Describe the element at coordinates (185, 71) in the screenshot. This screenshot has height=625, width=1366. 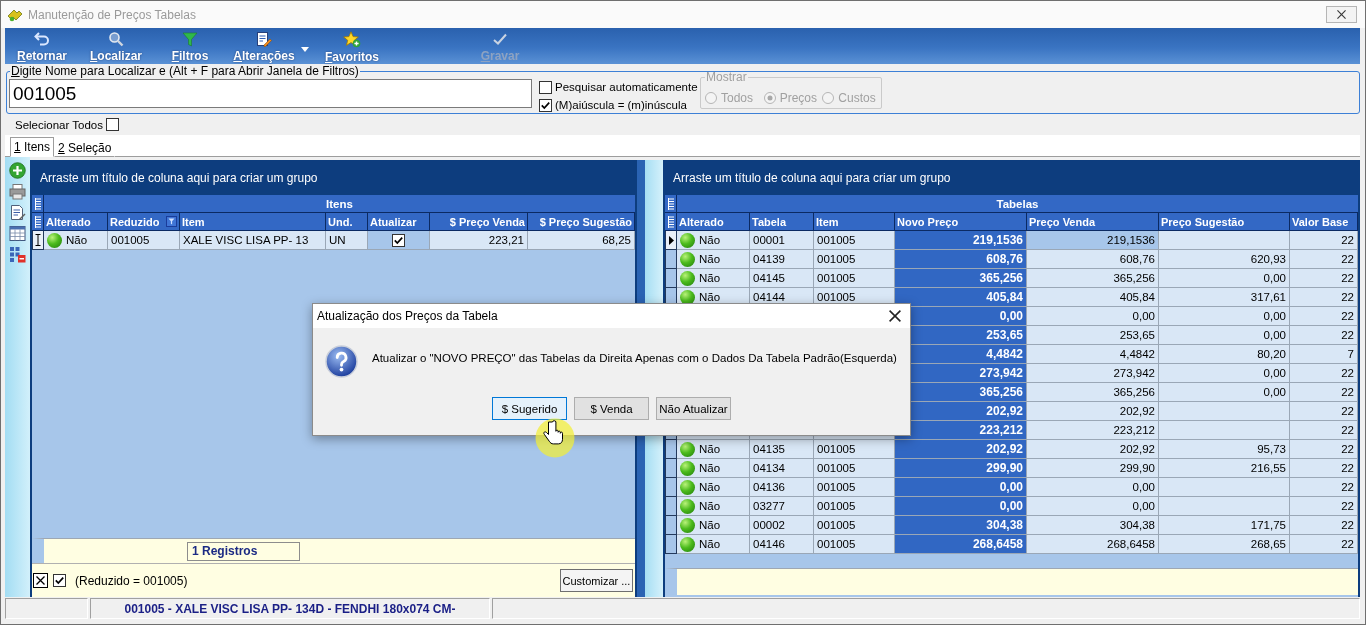
I see `group-legend: Digite Nome para Localizar e (Alt + F para Abrir Janela de Filtros)` at that location.